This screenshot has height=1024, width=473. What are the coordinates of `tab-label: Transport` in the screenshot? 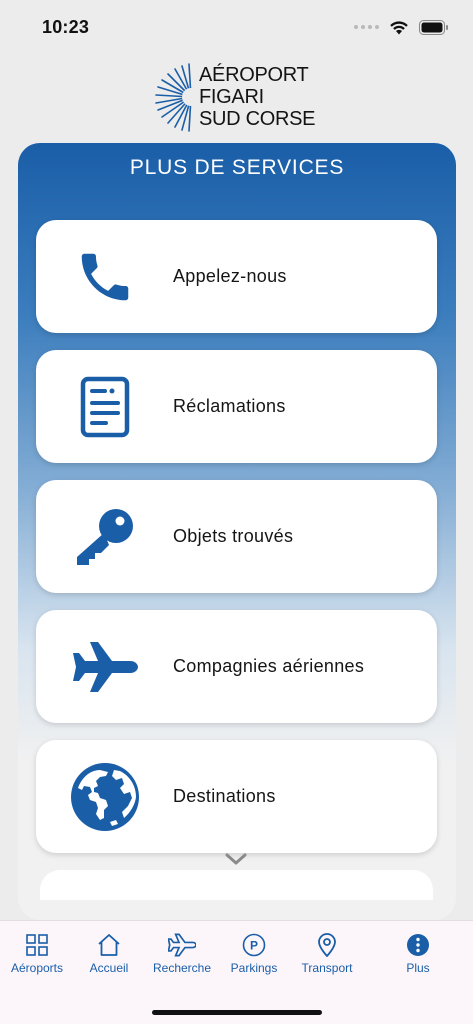 It's located at (327, 968).